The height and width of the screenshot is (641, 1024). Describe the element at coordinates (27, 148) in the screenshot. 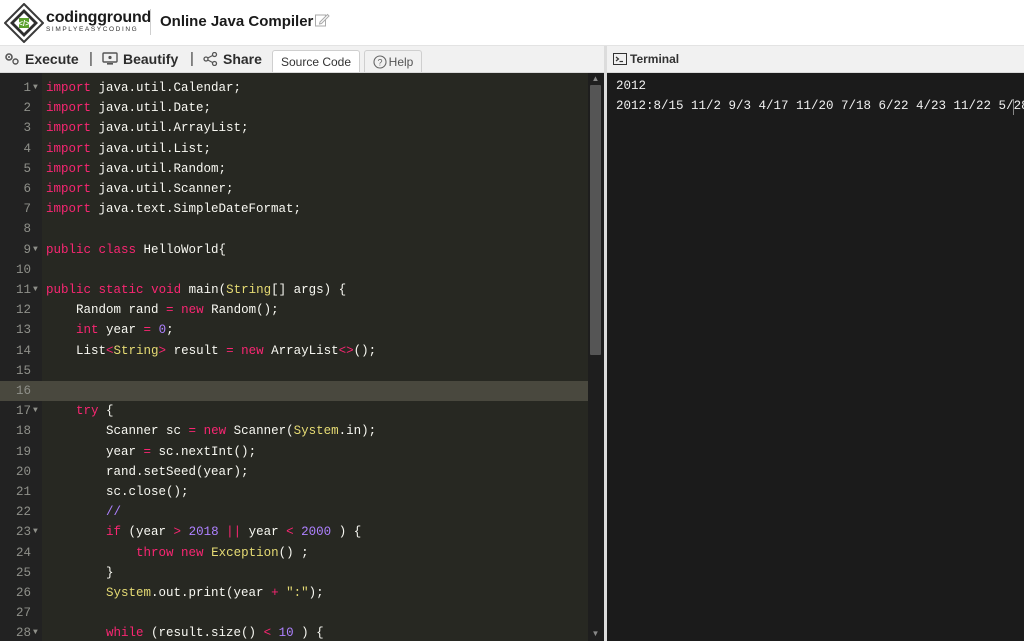

I see `line-number: 4` at that location.